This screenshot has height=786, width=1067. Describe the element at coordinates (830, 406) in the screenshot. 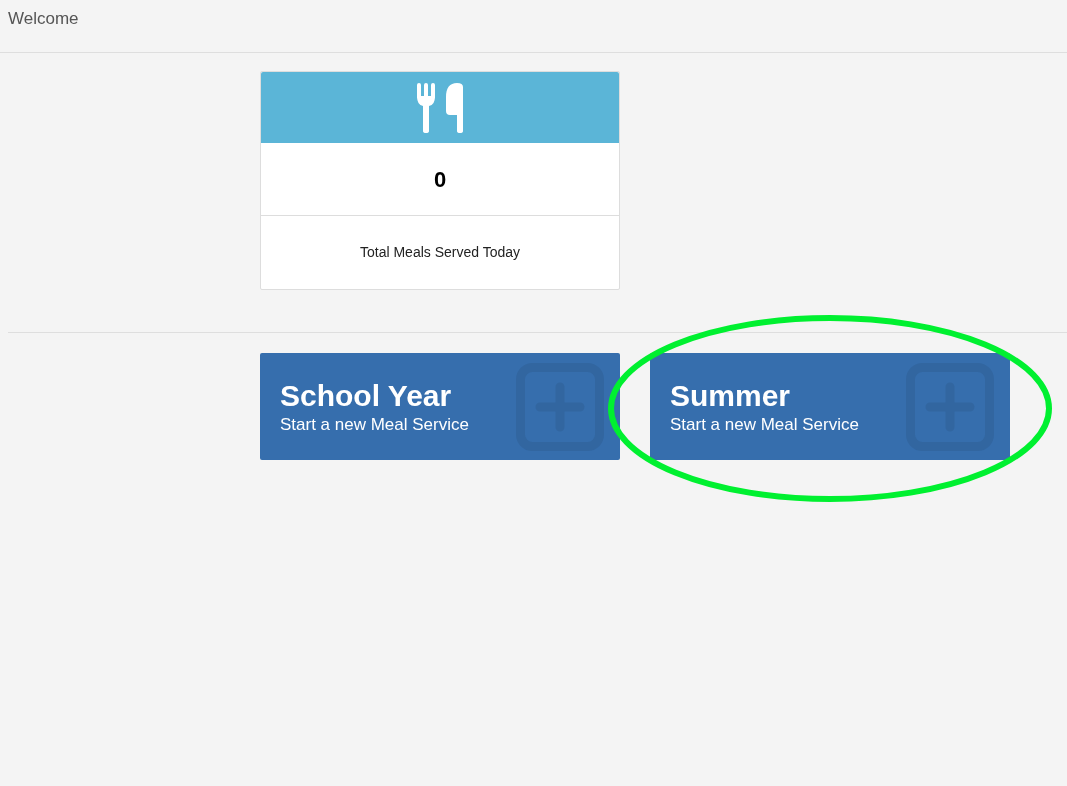

I see `new-meal-service-button: Summer Start a new Meal Service` at that location.